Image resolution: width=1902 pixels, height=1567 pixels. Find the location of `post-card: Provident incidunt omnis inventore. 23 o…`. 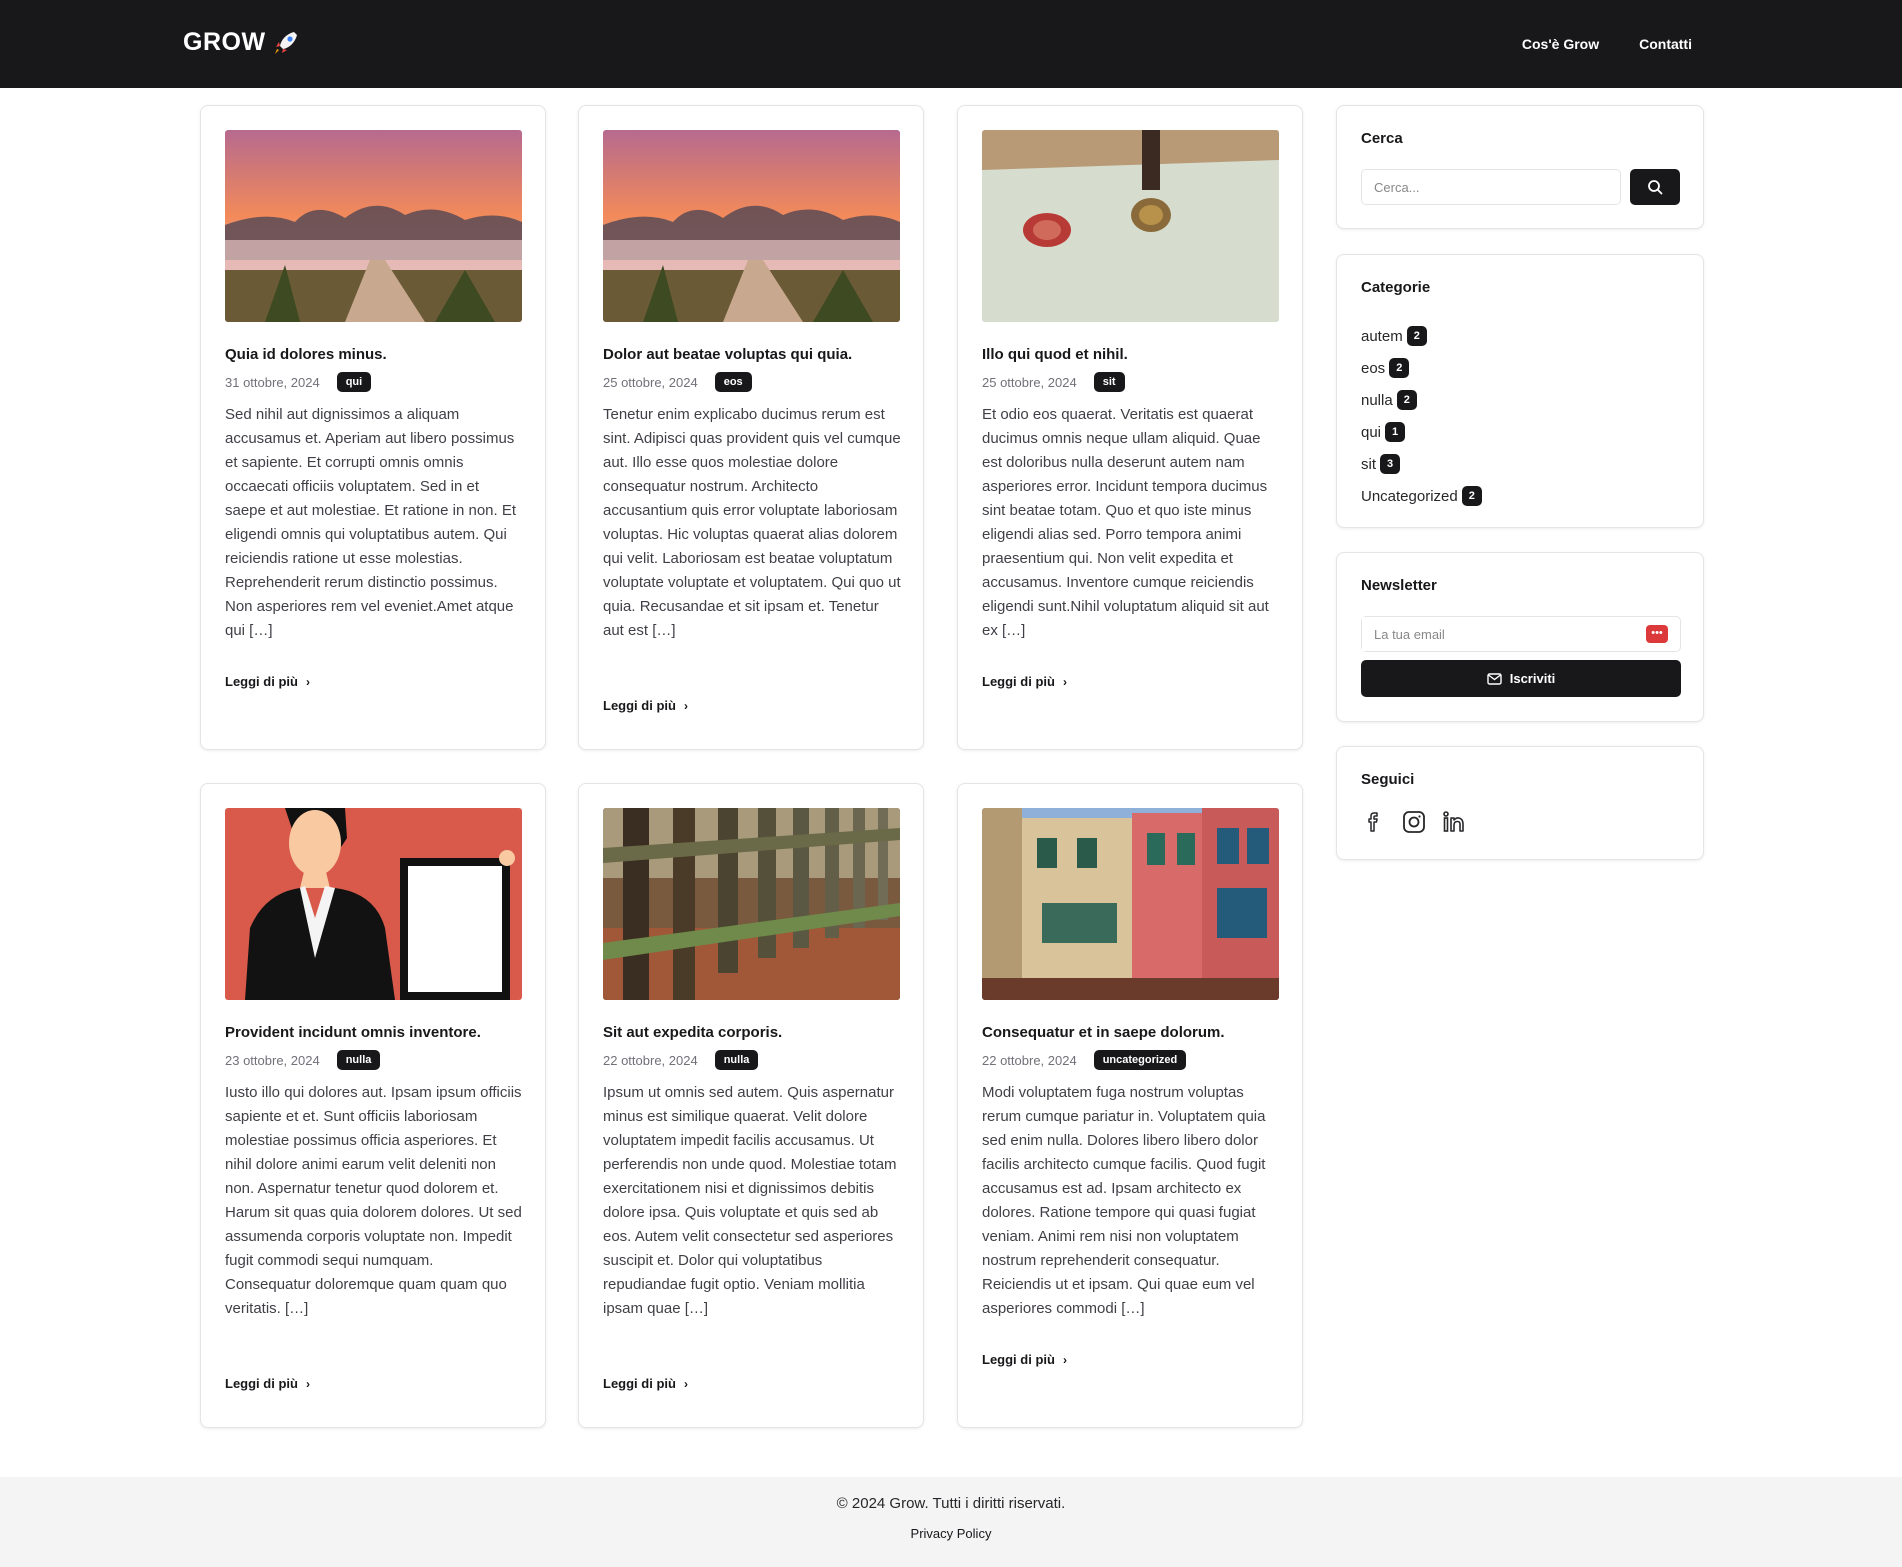

post-card: Provident incidunt omnis inventore. 23 o… is located at coordinates (373, 1105).